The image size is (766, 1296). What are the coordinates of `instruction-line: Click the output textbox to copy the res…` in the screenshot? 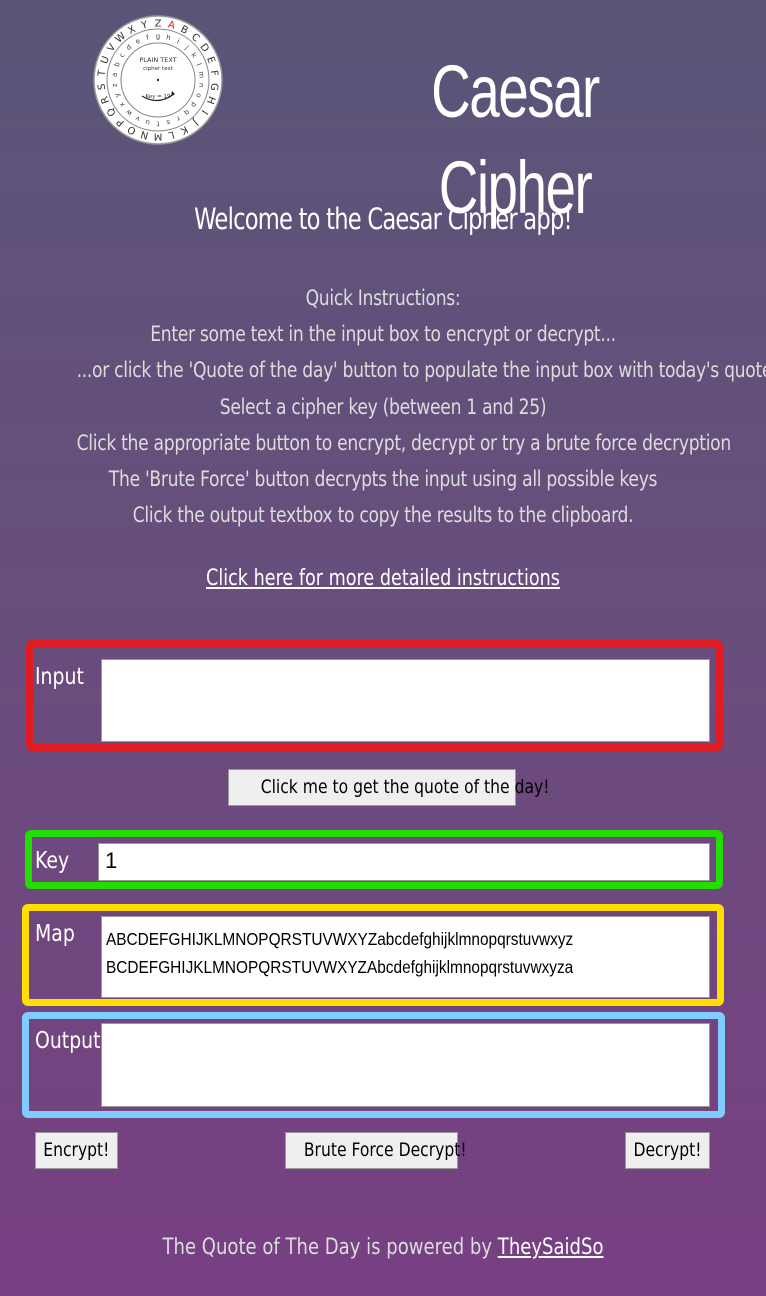 It's located at (383, 516).